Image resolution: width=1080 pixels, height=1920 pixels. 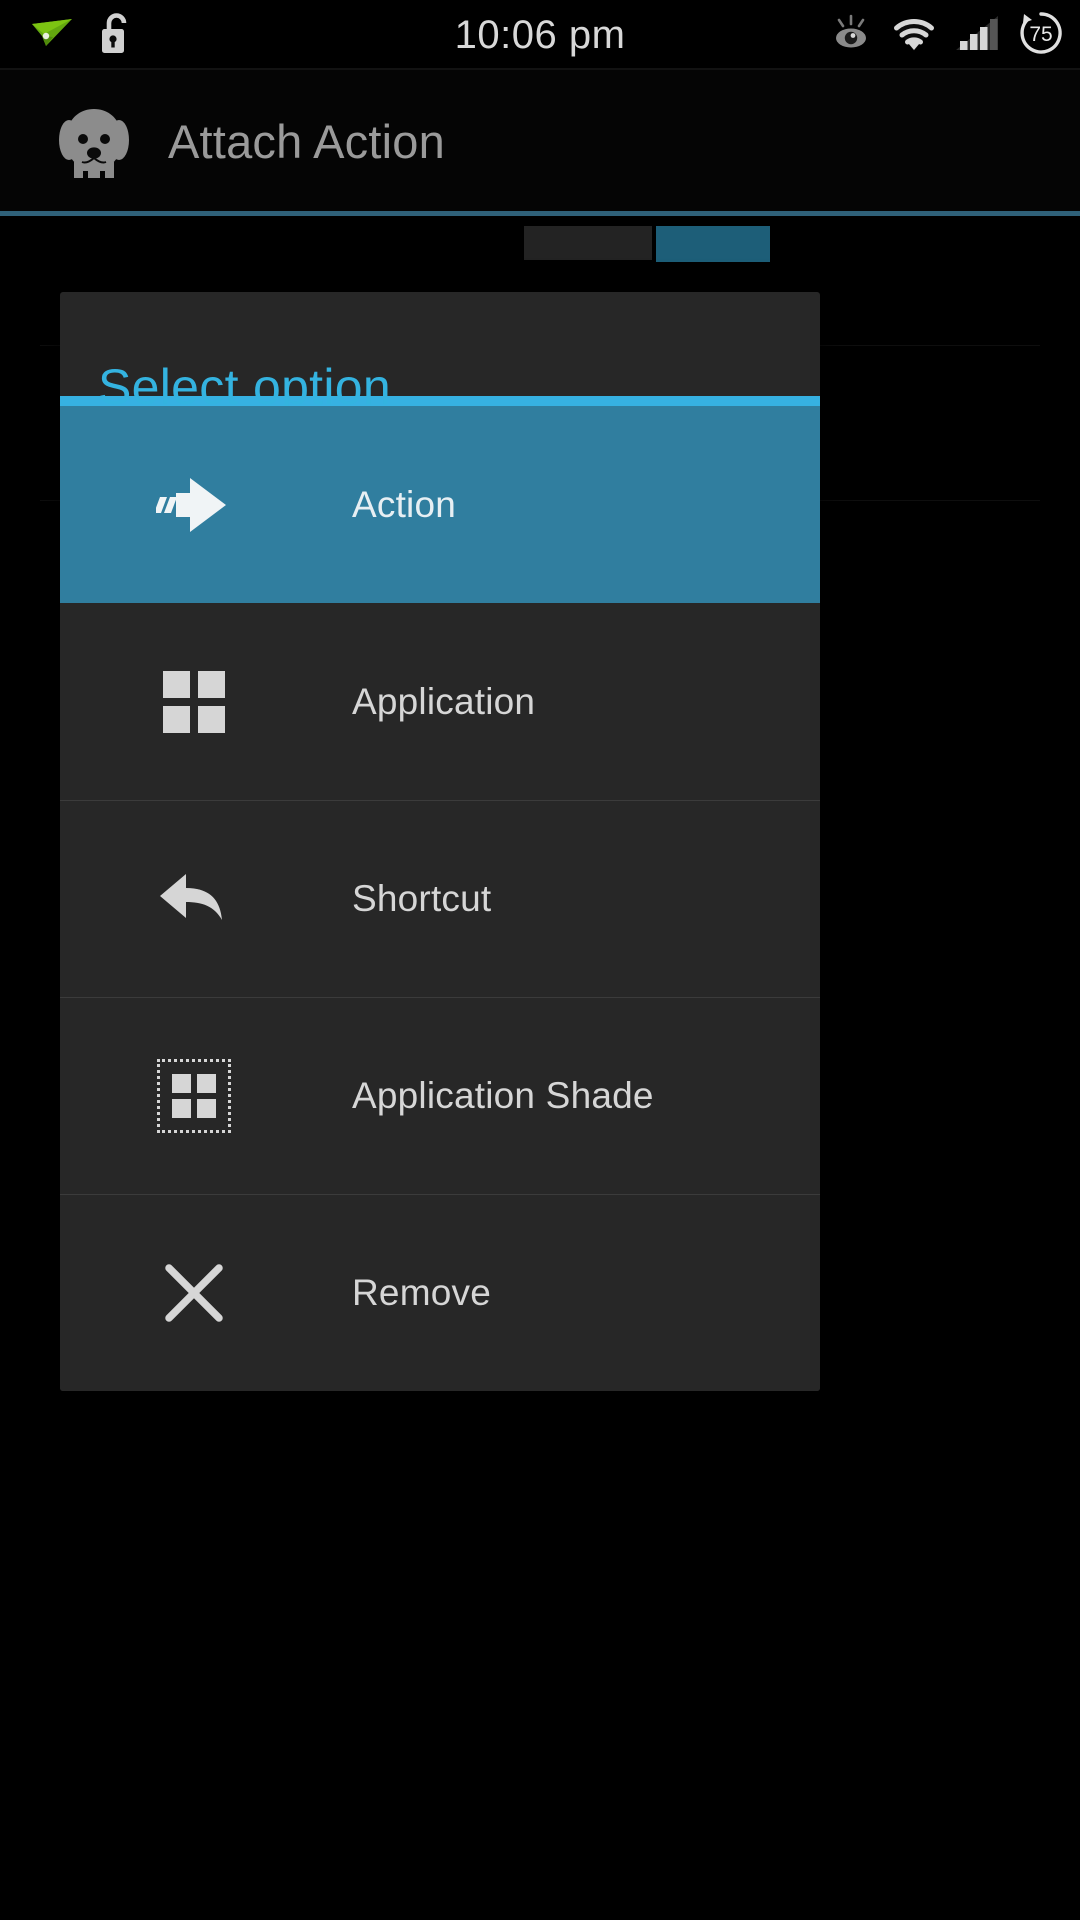 What do you see at coordinates (194, 899) in the screenshot?
I see `back-arrow-icon` at bounding box center [194, 899].